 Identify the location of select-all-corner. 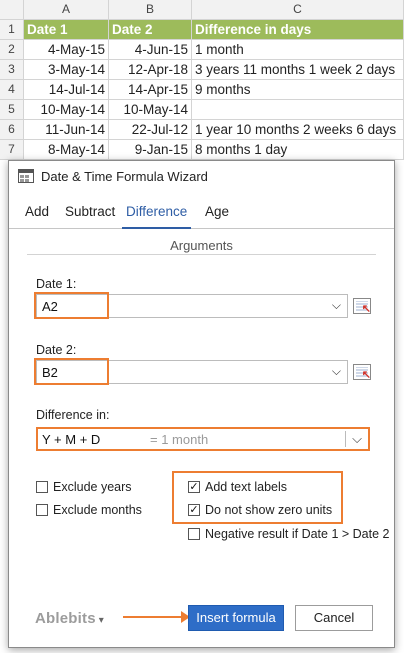
(12, 10).